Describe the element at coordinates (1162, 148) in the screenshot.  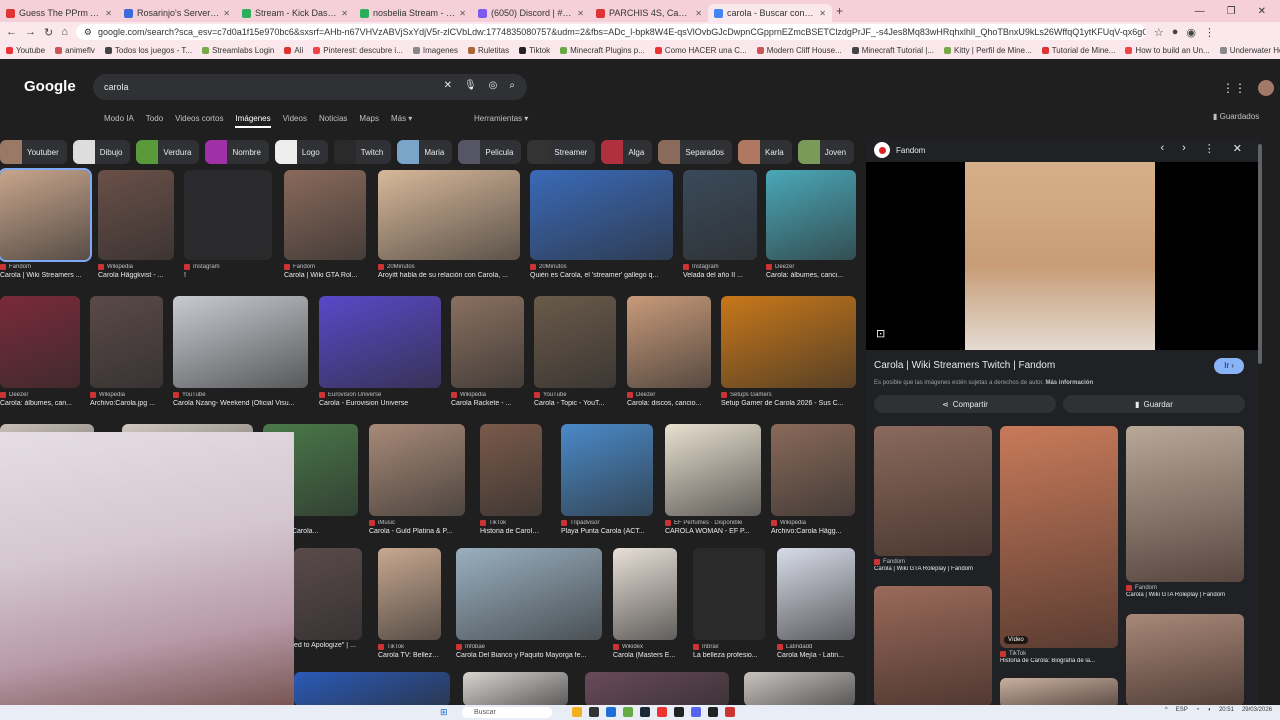
I see `prev-icon: ‹` at that location.